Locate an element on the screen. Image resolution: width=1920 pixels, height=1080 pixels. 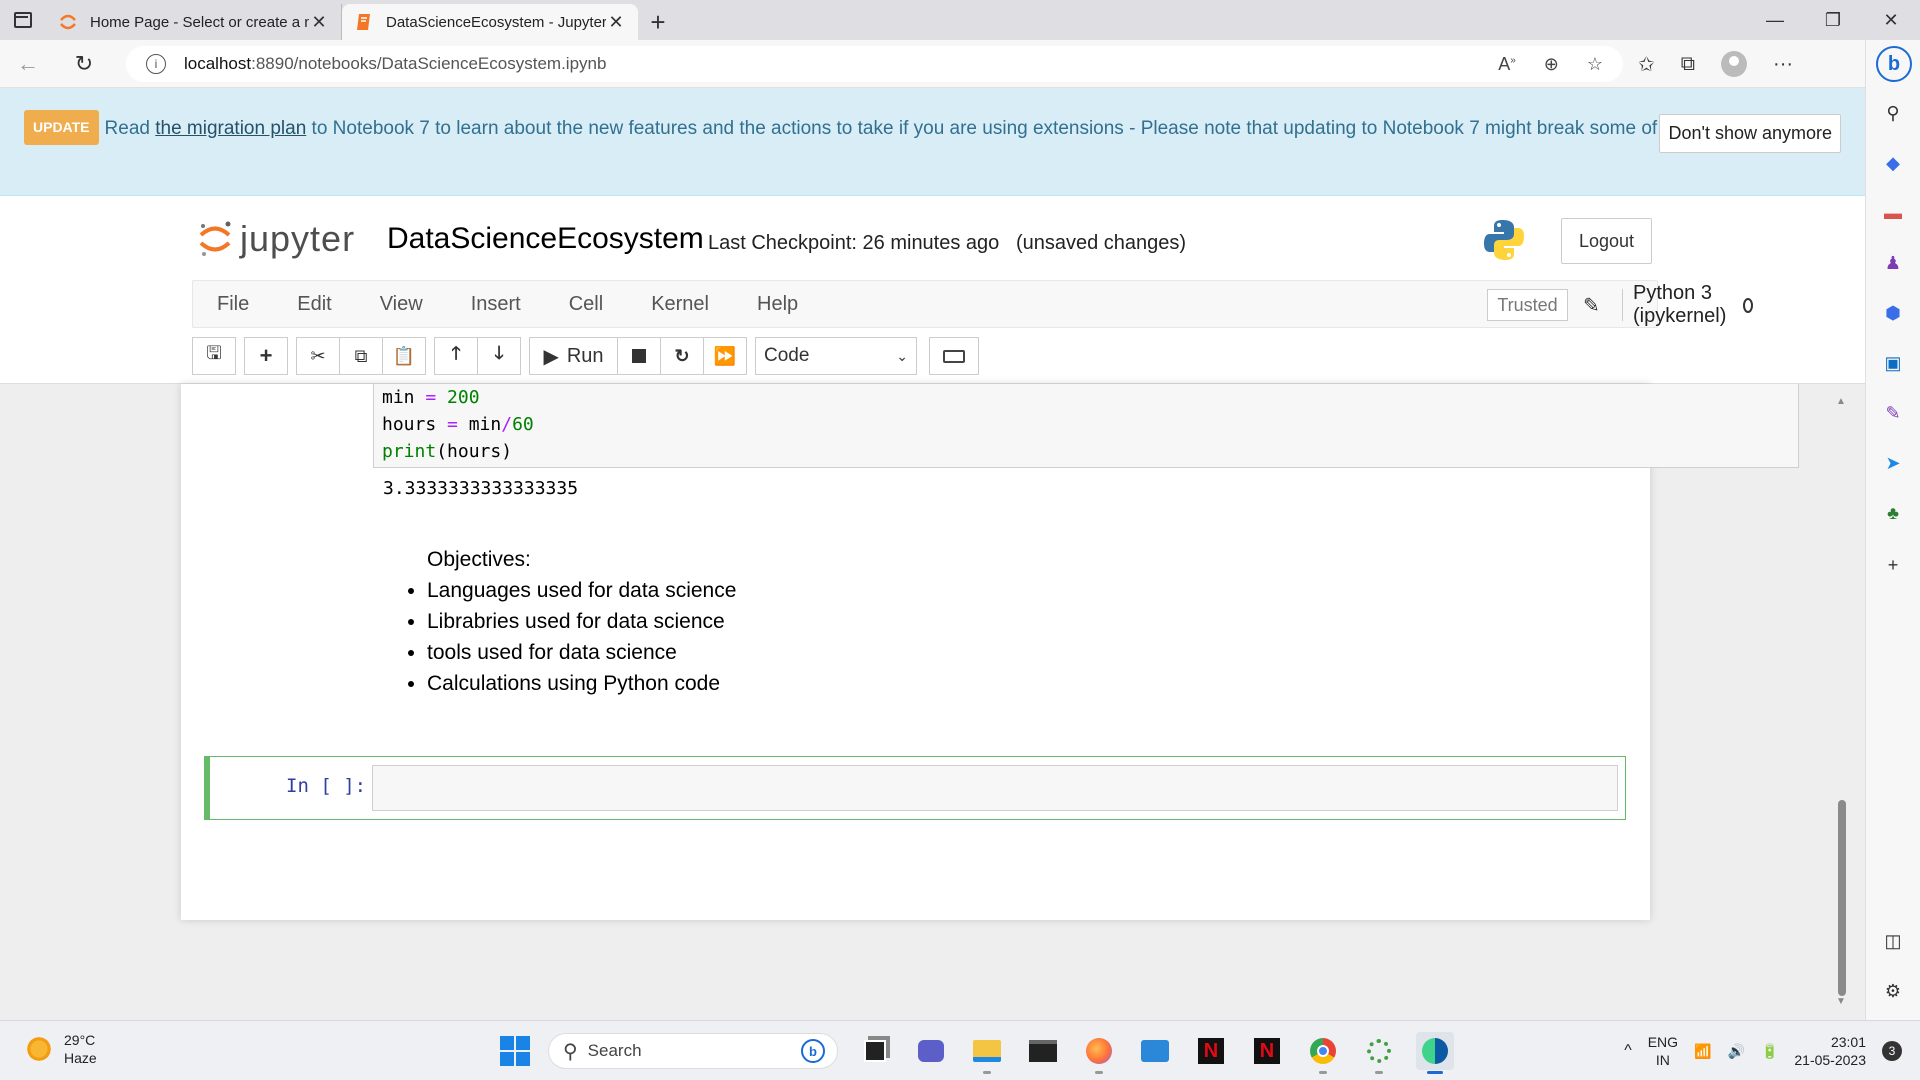
file-explorer-icon is located at coordinates (987, 1053).